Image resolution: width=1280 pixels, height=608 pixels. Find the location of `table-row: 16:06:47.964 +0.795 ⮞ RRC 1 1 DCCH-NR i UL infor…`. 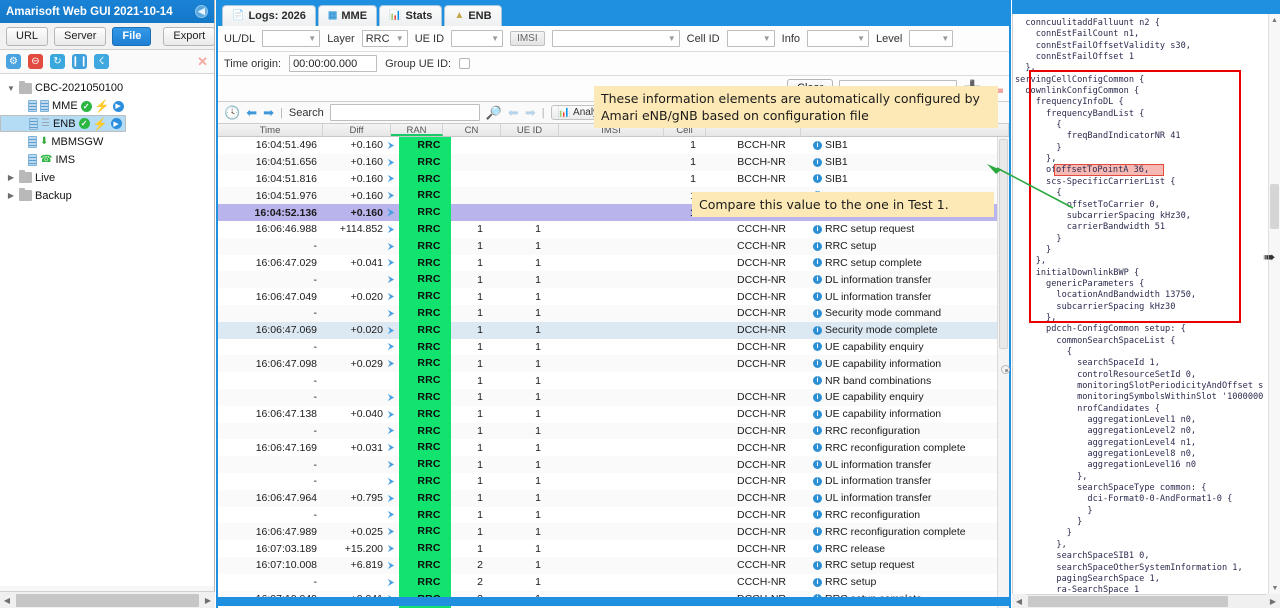

table-row: 16:06:47.964 +0.795 ⮞ RRC 1 1 DCCH-NR i UL infor… is located at coordinates (607, 498).